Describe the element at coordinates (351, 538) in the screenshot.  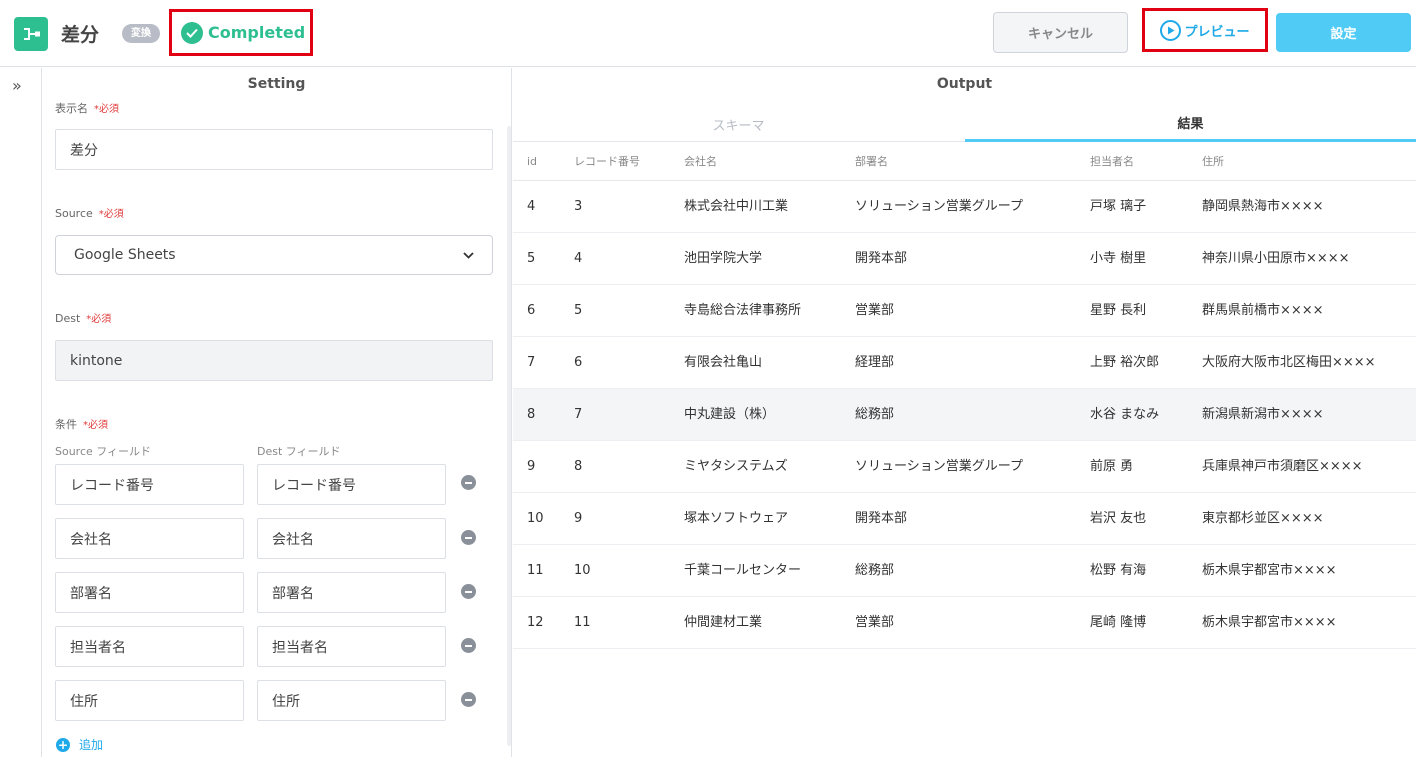
I see `condition-dest-field: 会社名` at that location.